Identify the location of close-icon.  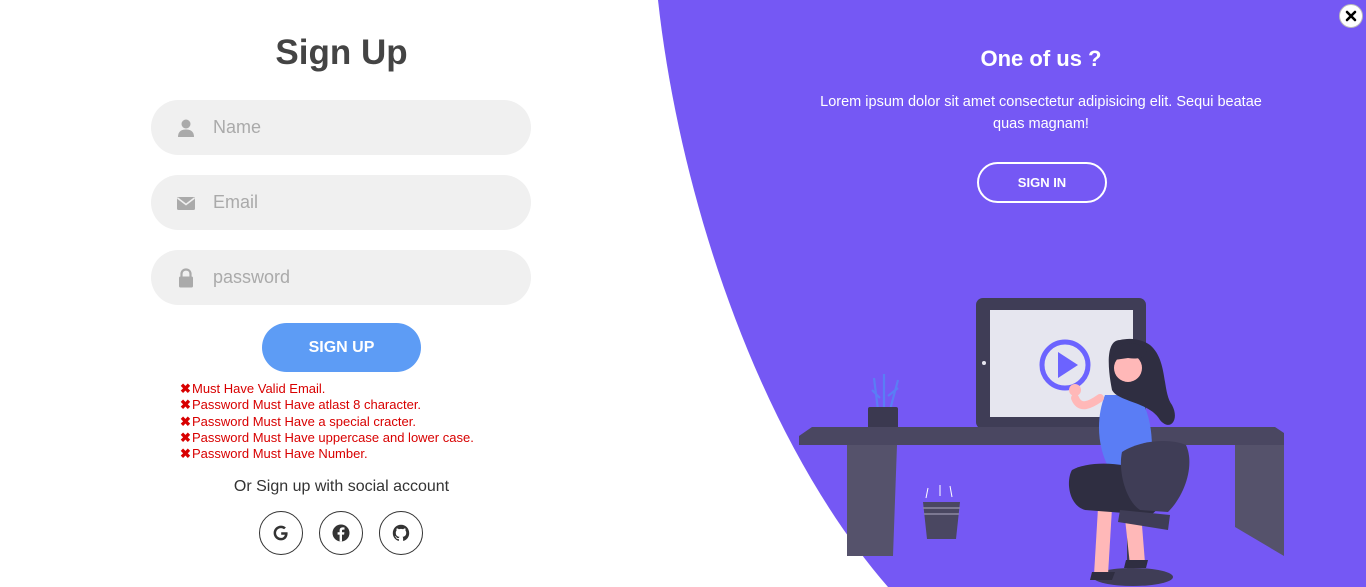
(1351, 16).